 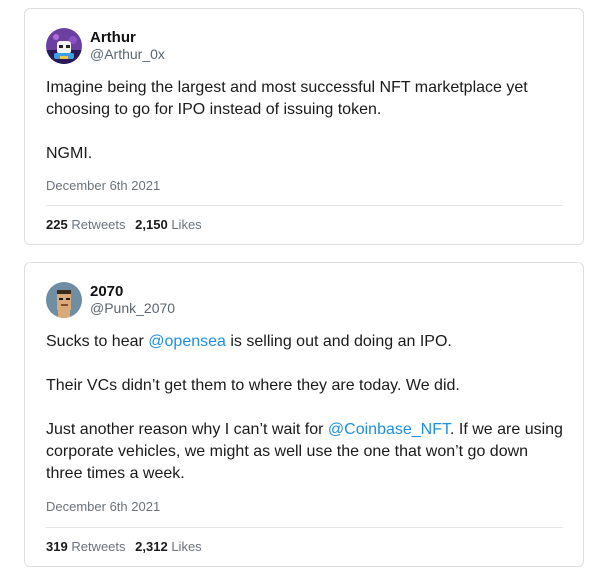 What do you see at coordinates (69, 153) in the screenshot?
I see `tweet-paragraph: NGMI.` at bounding box center [69, 153].